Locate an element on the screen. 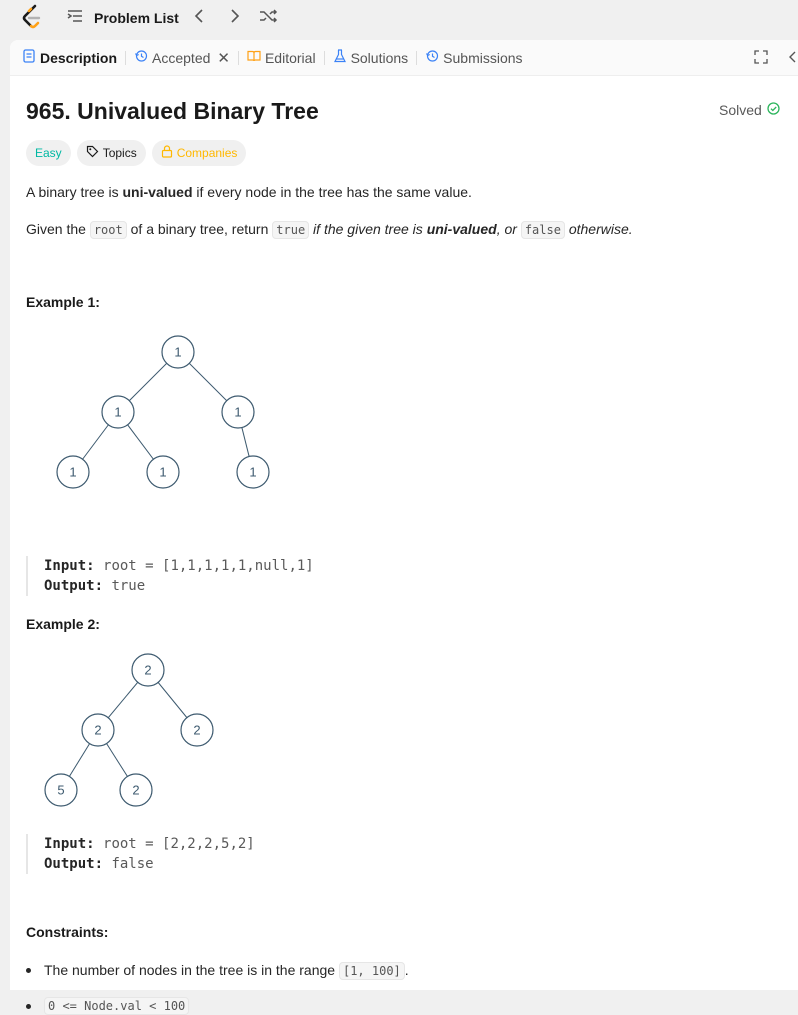  topics-label: Topics is located at coordinates (119, 153).